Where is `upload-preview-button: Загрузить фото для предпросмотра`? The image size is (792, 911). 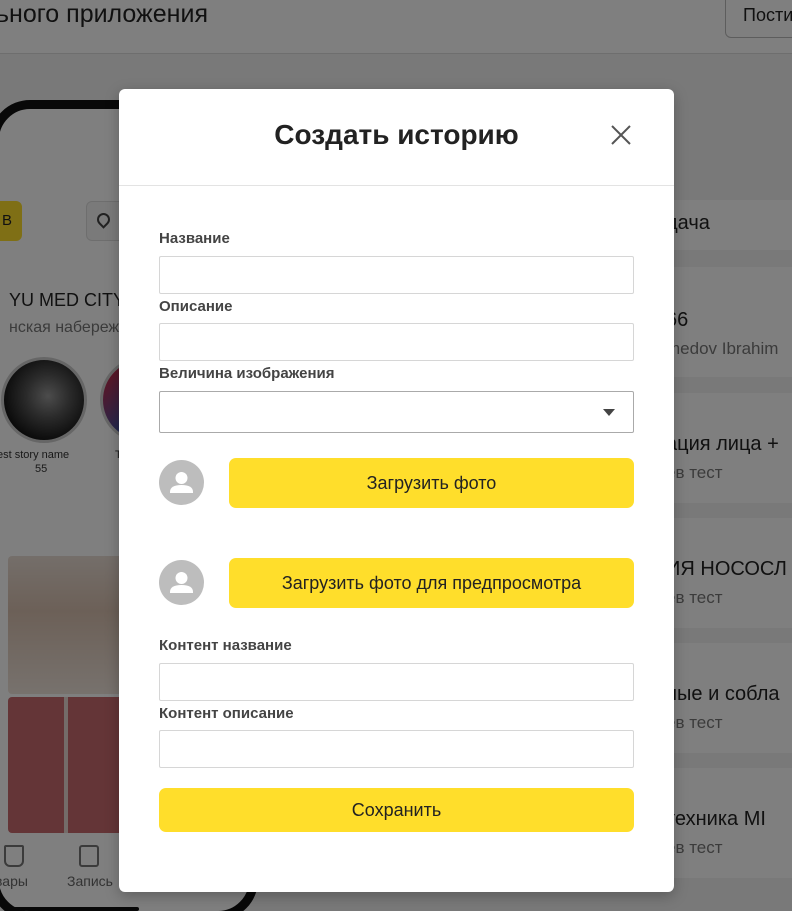 upload-preview-button: Загрузить фото для предпросмотра is located at coordinates (431, 583).